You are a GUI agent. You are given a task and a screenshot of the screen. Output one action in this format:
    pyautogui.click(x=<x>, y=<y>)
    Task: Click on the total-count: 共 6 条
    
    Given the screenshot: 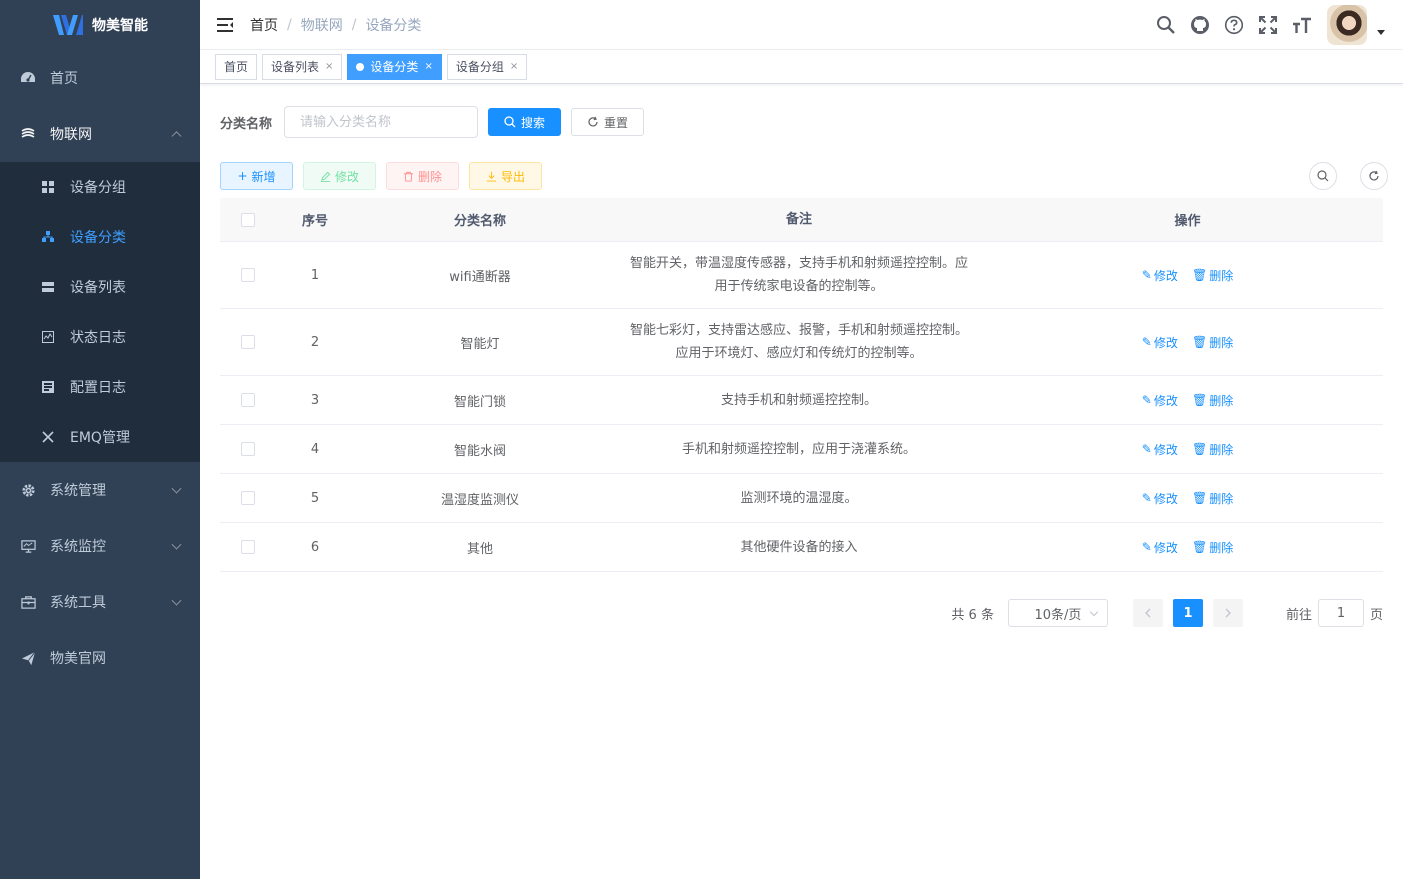 What is the action you would take?
    pyautogui.click(x=972, y=615)
    